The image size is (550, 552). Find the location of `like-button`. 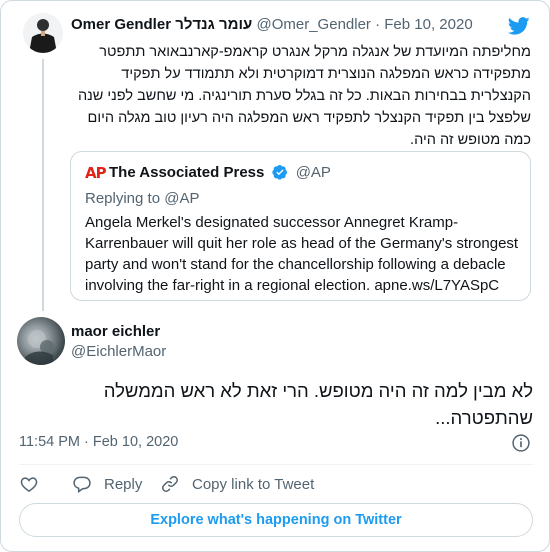

like-button is located at coordinates (35, 484).